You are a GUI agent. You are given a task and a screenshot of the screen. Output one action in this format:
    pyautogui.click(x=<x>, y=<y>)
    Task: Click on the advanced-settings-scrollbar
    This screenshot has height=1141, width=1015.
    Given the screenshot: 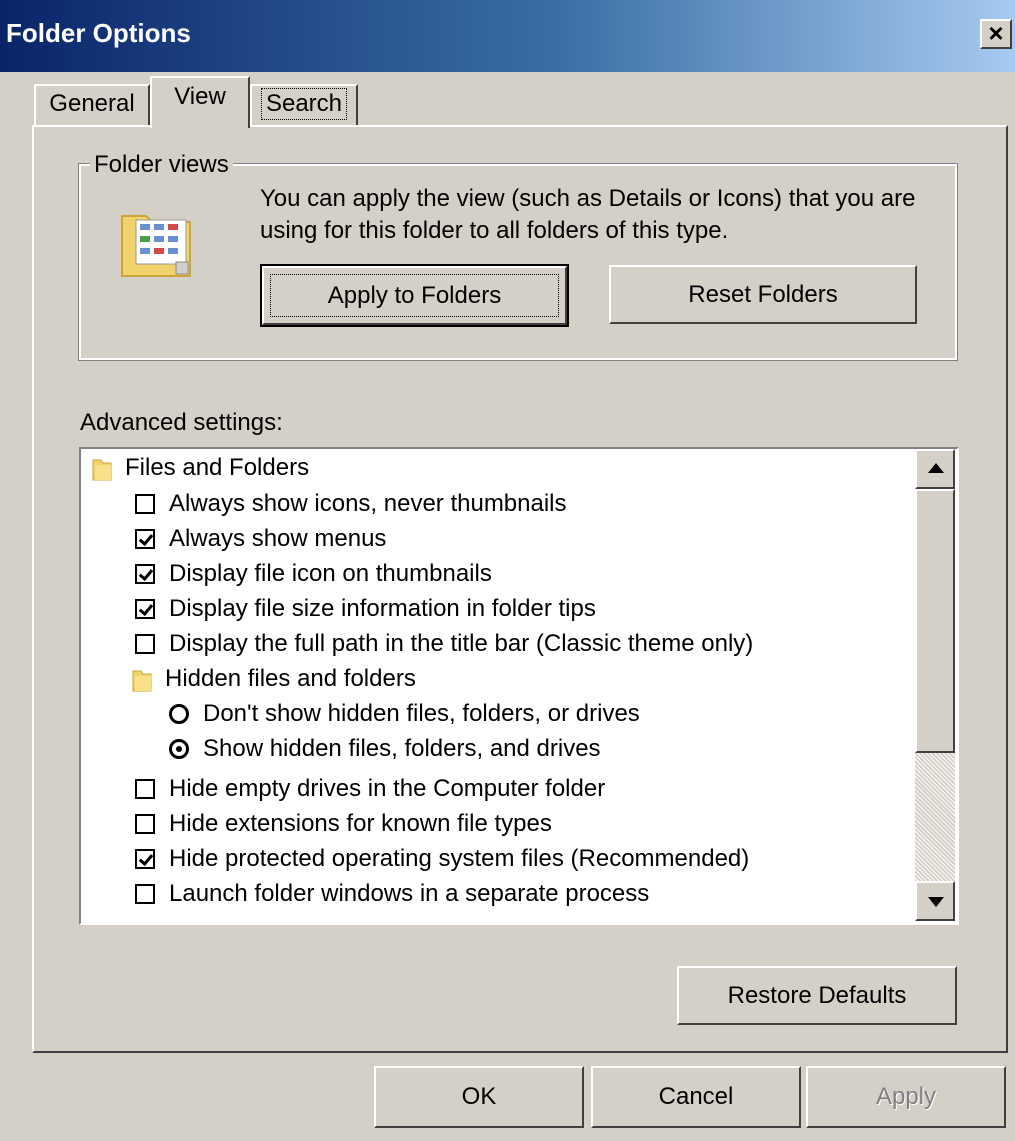 What is the action you would take?
    pyautogui.click(x=935, y=685)
    